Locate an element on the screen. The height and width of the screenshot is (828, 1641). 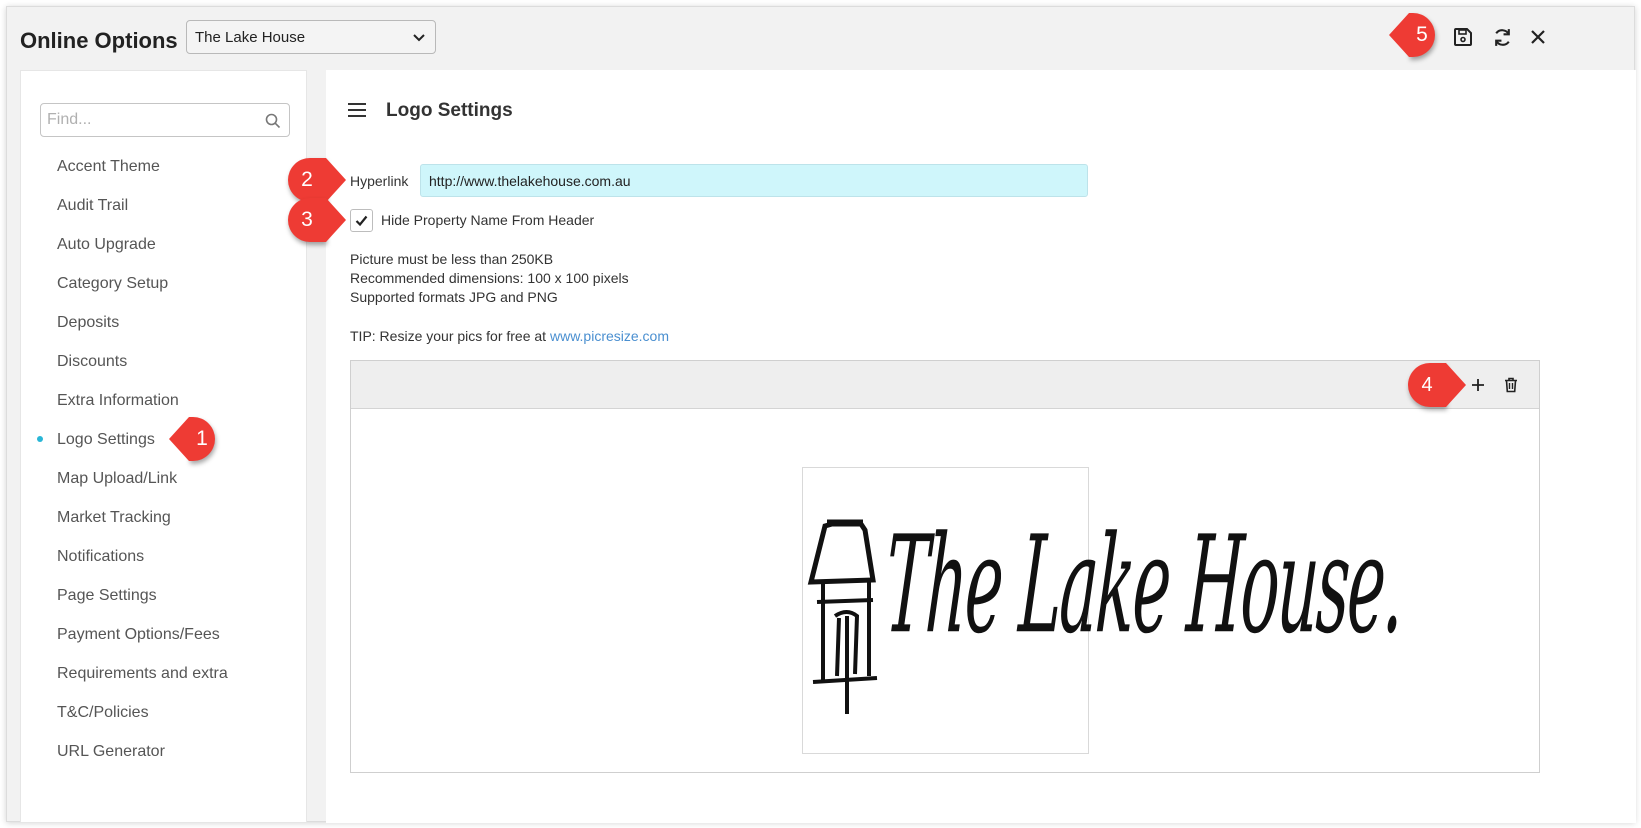
sidebar-item-tc-policies: T&C/Policies is located at coordinates (163, 712).